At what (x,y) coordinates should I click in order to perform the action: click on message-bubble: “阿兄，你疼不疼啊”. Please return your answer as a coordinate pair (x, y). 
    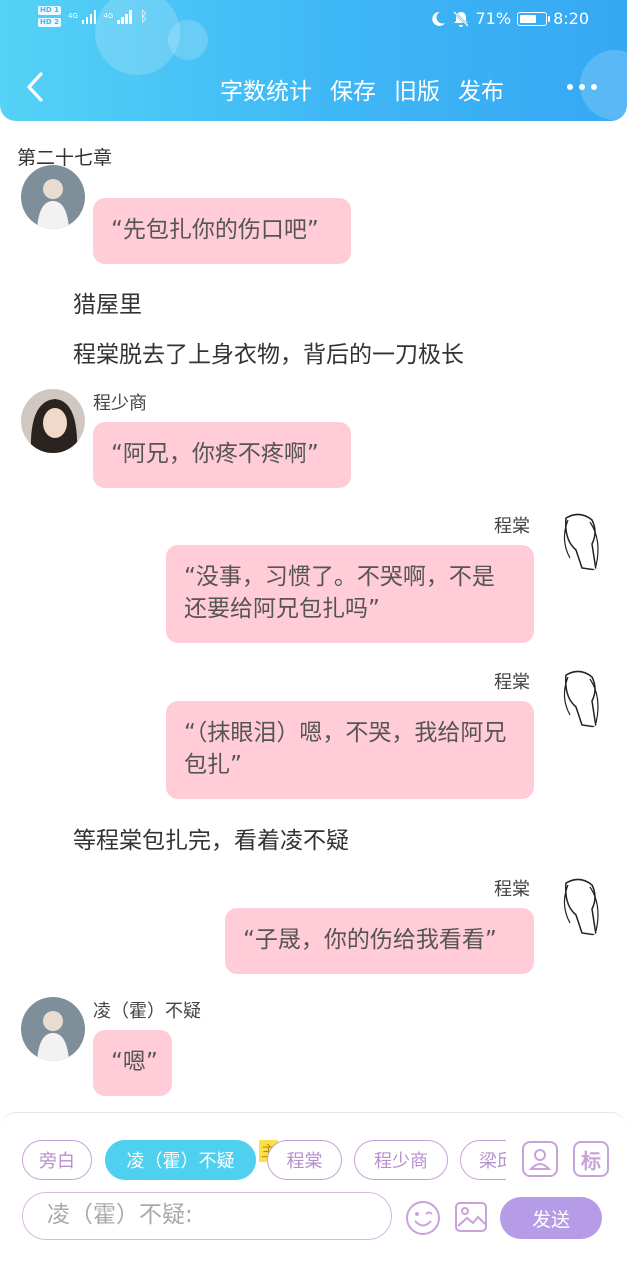
    Looking at the image, I should click on (222, 455).